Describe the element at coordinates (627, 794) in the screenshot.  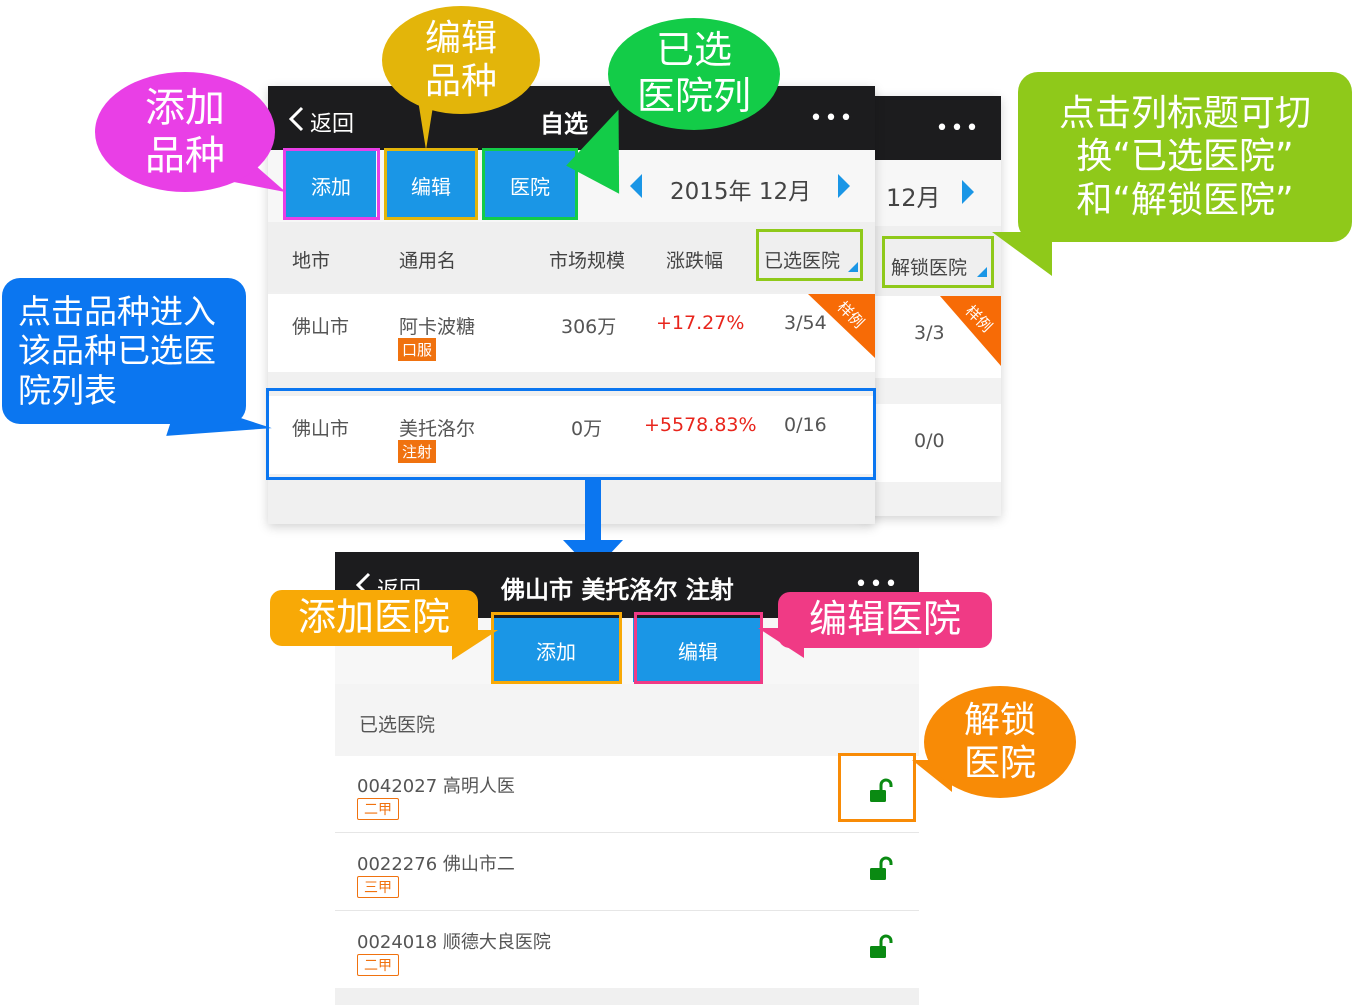
I see `list-item: 0042027 高明人医 二甲` at that location.